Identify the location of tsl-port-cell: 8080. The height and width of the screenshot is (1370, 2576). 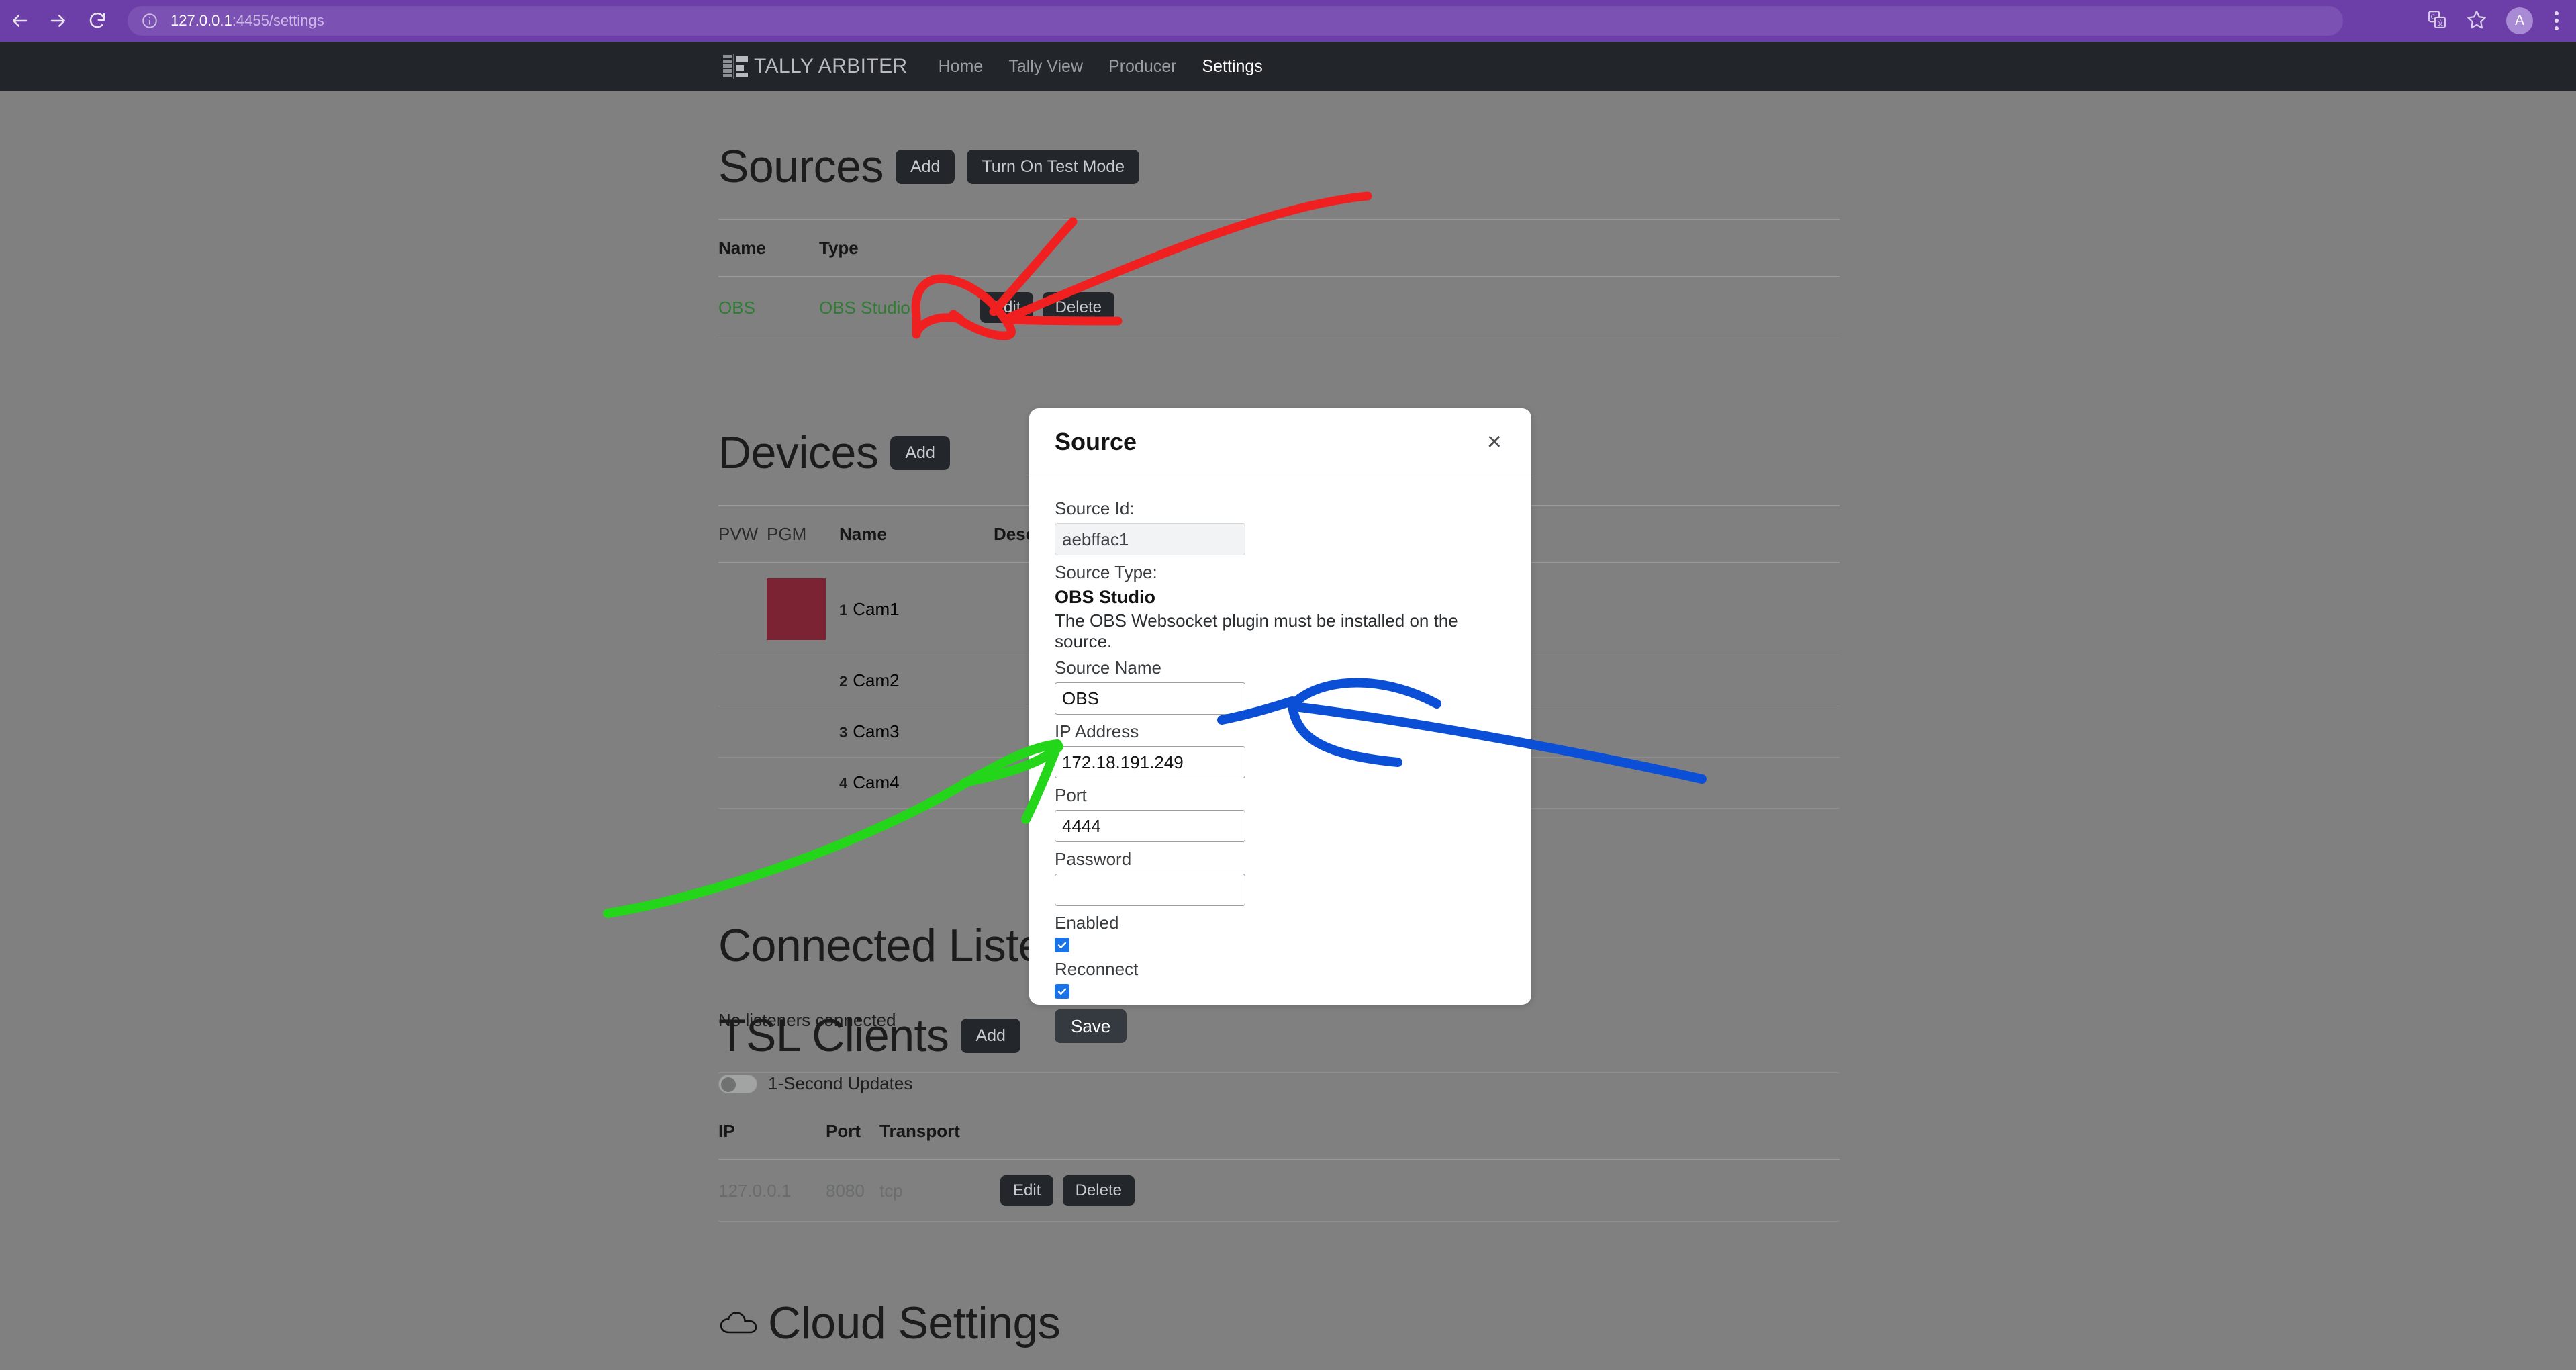
(852, 1191).